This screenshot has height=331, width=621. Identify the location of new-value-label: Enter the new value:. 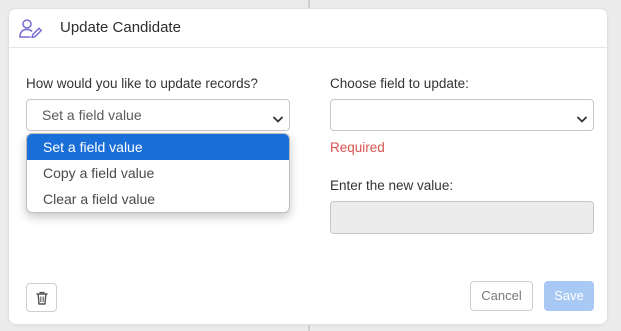
(392, 185).